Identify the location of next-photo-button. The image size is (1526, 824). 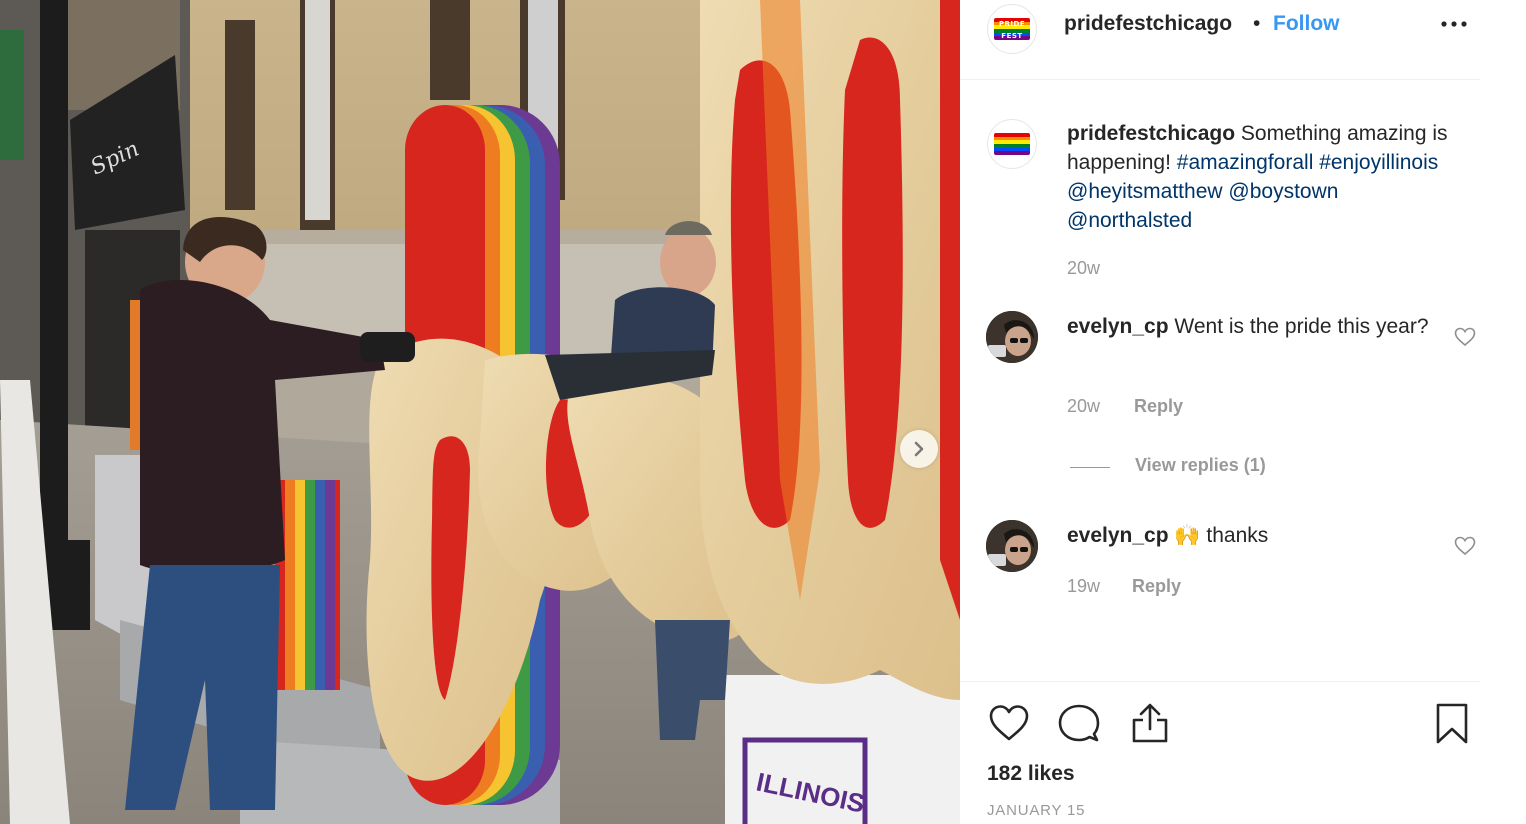
(919, 449).